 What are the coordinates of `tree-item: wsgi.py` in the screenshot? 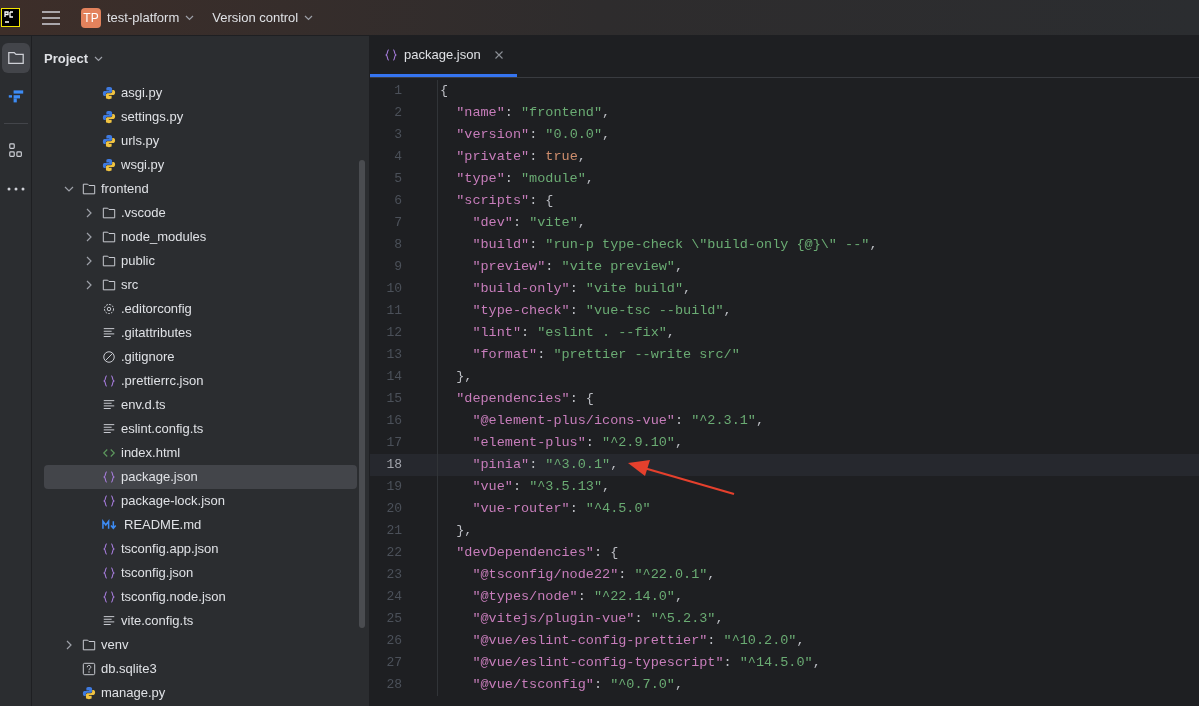 It's located at (200, 165).